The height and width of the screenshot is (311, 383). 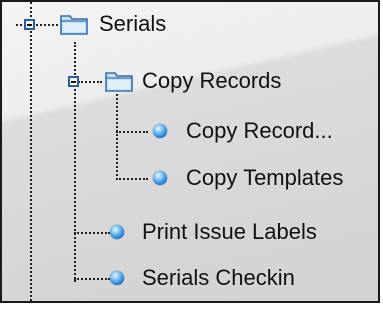 What do you see at coordinates (90, 82) in the screenshot?
I see `tree-connector-copy-records` at bounding box center [90, 82].